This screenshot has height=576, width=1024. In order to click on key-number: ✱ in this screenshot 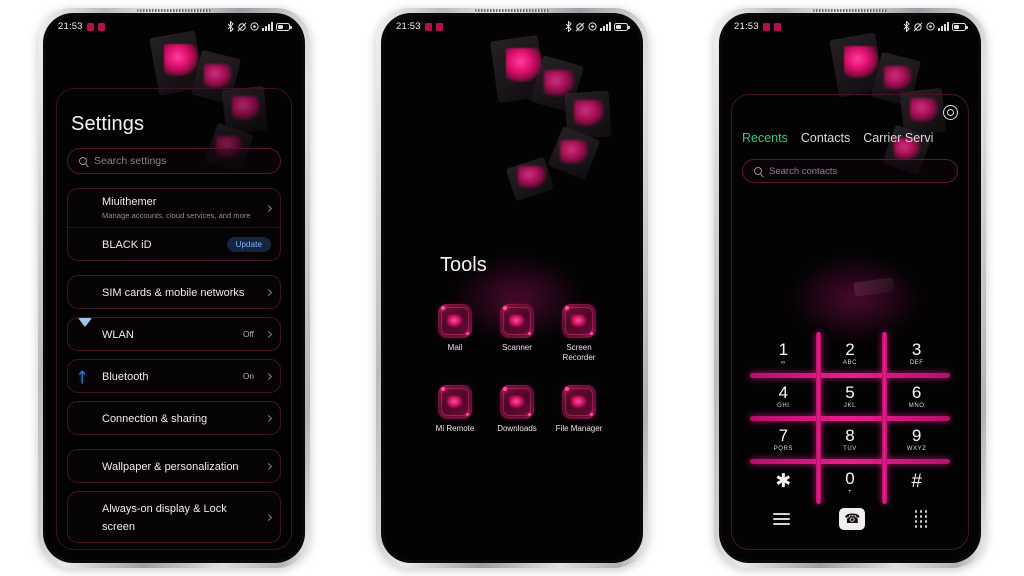, I will do `click(783, 481)`.